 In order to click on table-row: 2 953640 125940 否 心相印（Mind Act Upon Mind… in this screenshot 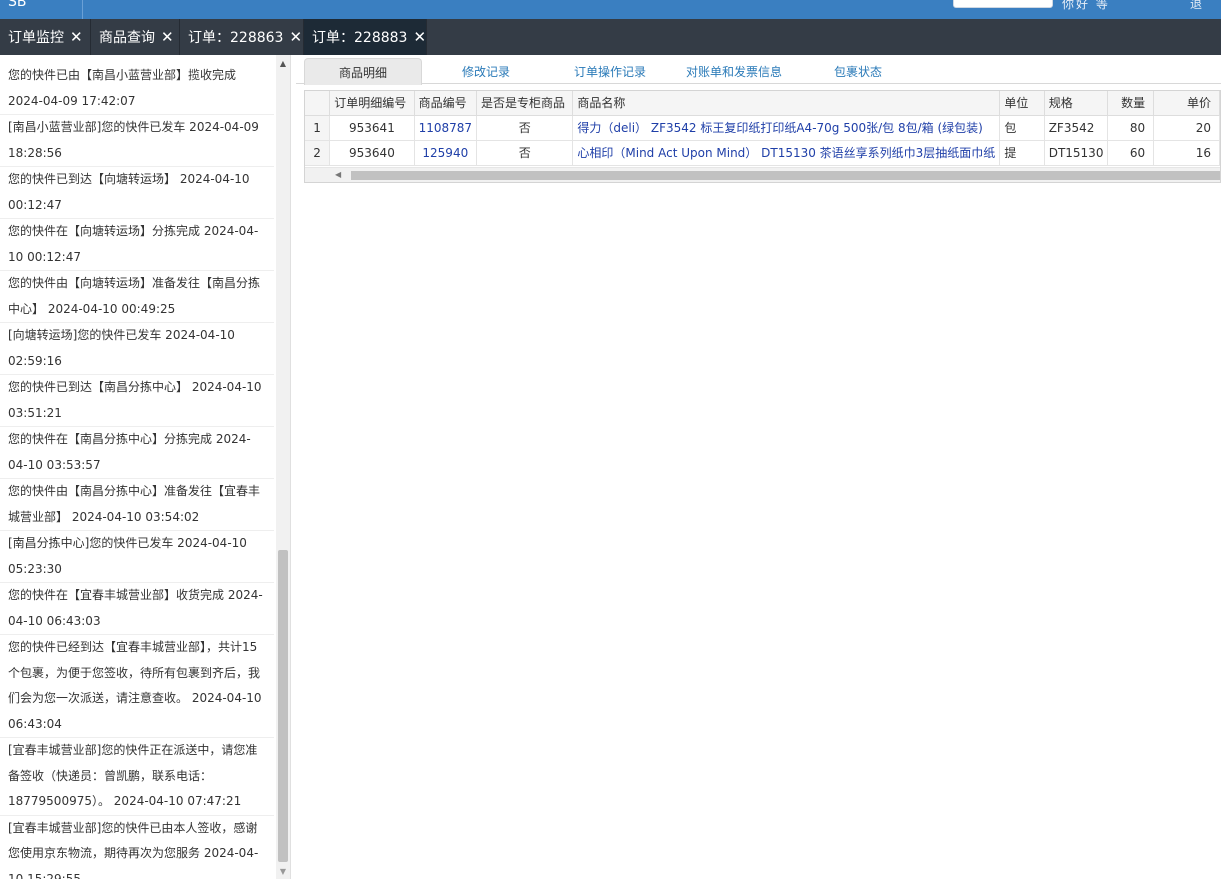, I will do `click(762, 153)`.